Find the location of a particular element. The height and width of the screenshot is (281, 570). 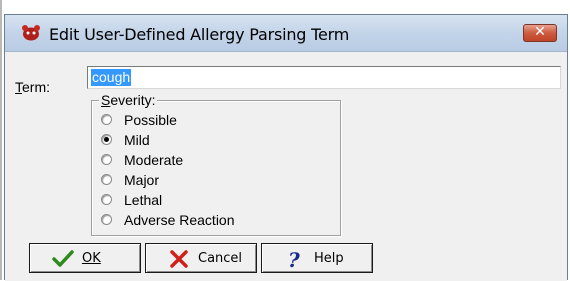

term-label-mnemonic: T is located at coordinates (18, 87).